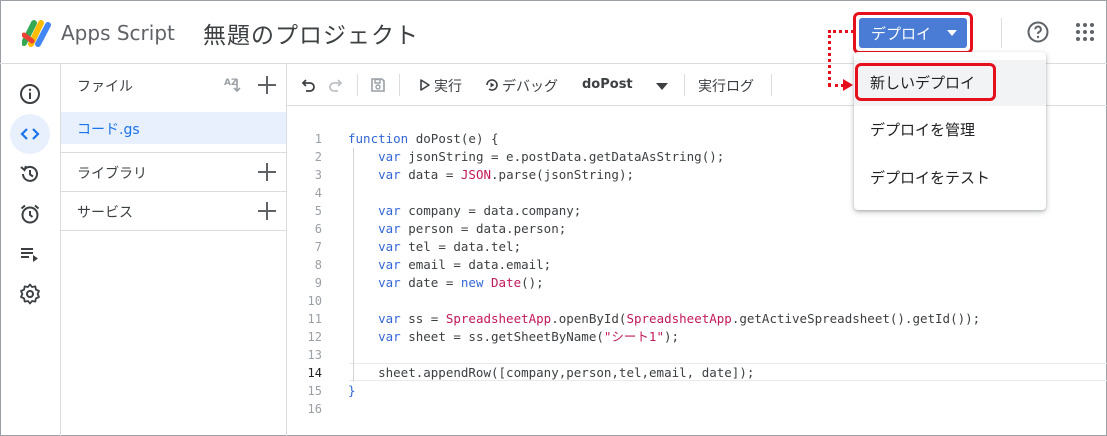  Describe the element at coordinates (174, 210) in the screenshot. I see `services-section: サービス` at that location.